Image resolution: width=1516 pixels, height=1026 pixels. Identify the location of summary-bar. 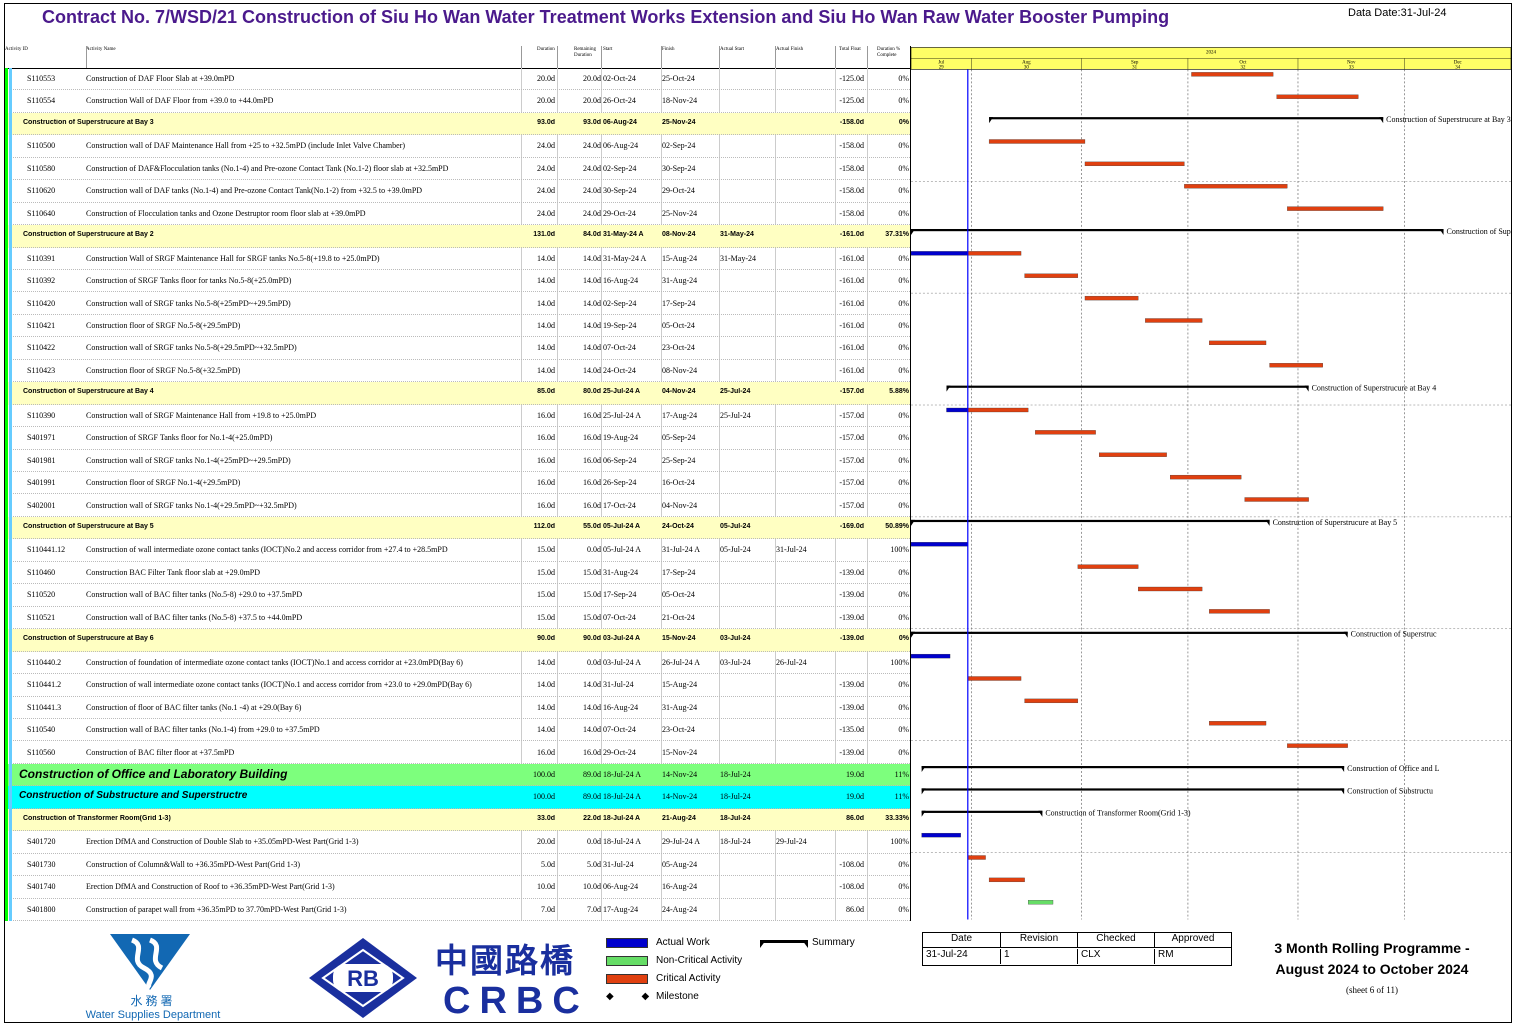
(1127, 386).